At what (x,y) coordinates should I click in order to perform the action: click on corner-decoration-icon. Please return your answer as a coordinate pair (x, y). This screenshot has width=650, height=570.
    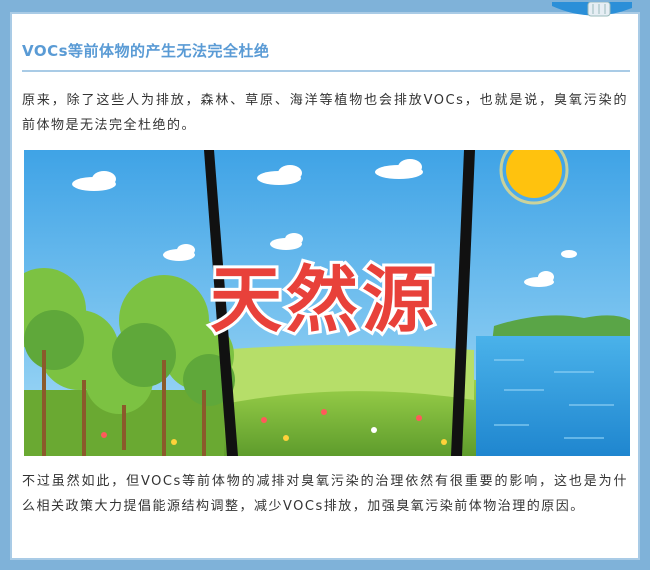
    Looking at the image, I should click on (592, 9).